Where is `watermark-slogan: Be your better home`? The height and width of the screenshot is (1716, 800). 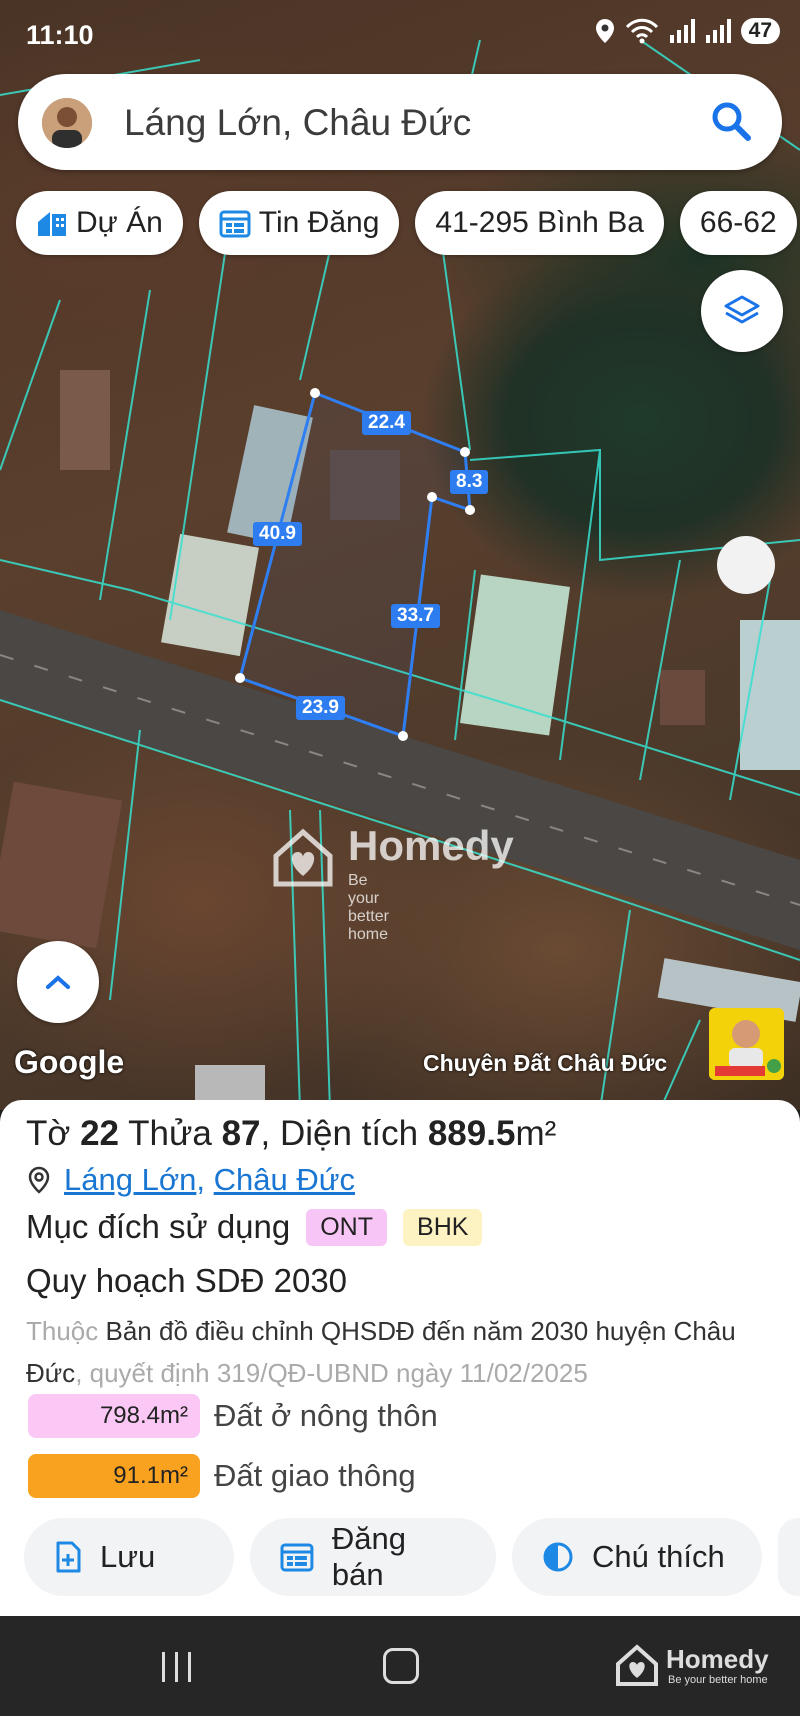
watermark-slogan: Be your better home is located at coordinates (368, 907).